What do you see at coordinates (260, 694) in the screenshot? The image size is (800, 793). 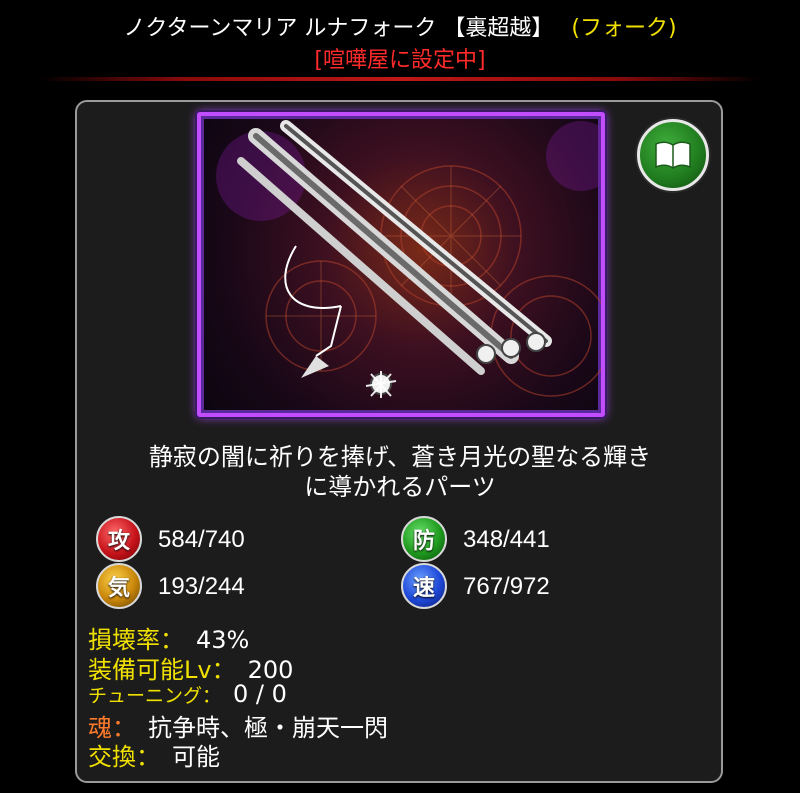 I see `tuning-value: 0 / 0` at bounding box center [260, 694].